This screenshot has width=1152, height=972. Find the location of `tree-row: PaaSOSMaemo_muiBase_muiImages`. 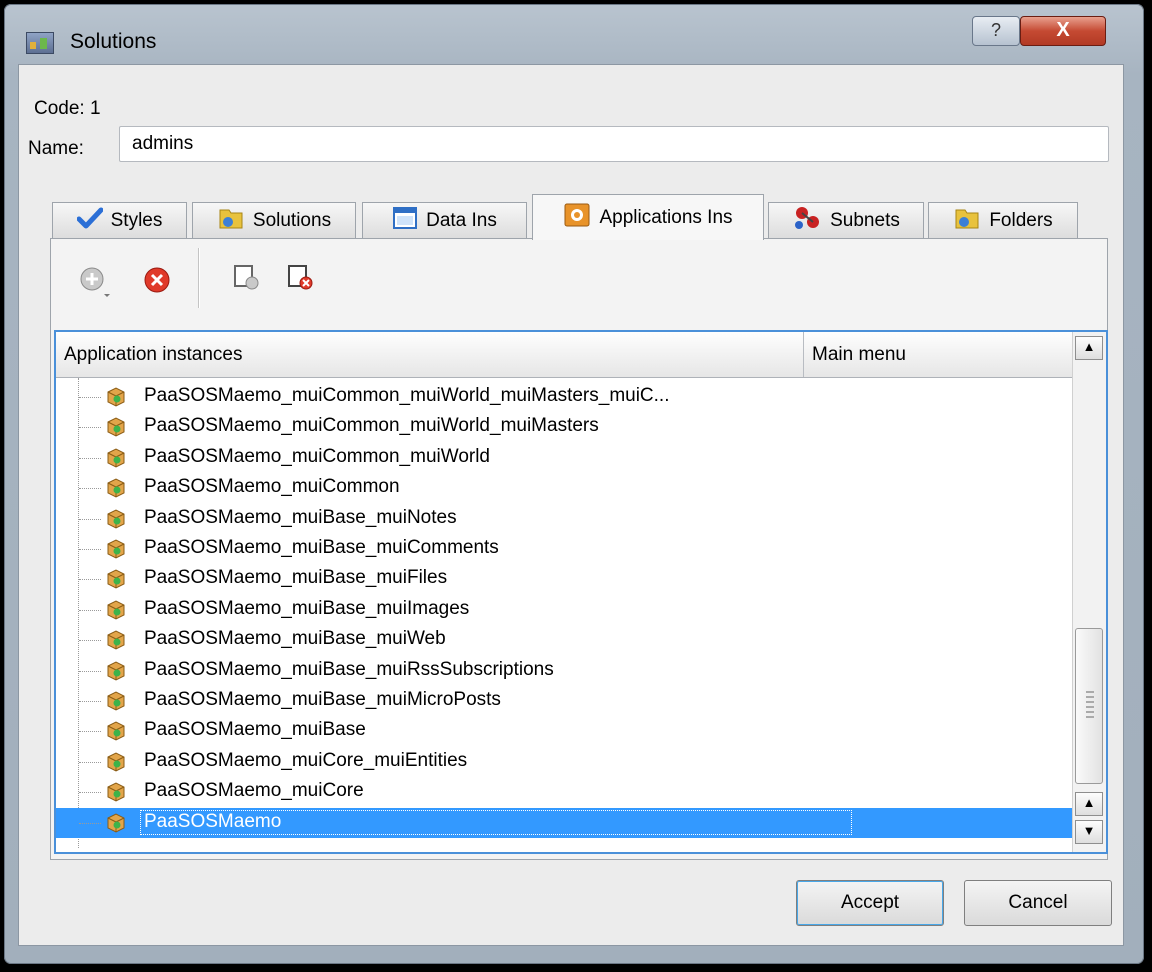

tree-row: PaaSOSMaemo_muiBase_muiImages is located at coordinates (565, 610).